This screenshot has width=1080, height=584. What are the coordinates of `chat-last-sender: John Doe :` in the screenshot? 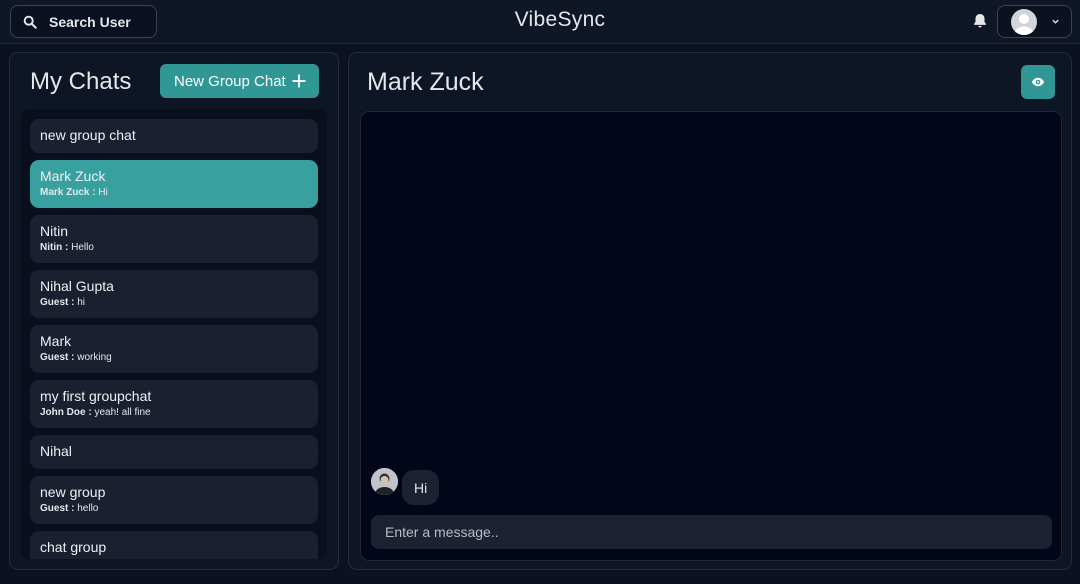 It's located at (66, 412).